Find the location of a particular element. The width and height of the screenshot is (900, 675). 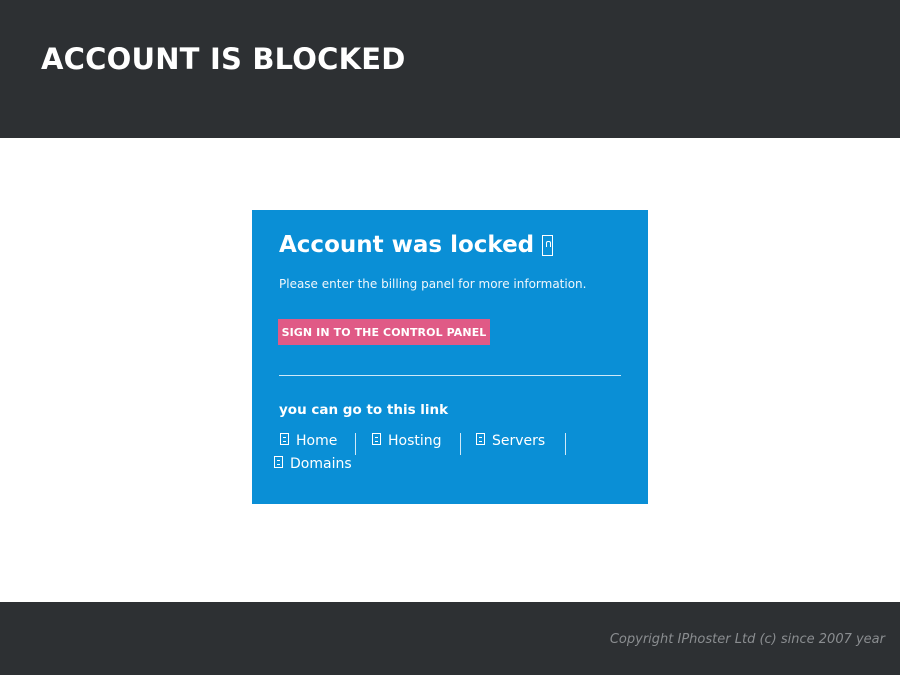

panel-divider is located at coordinates (450, 375).